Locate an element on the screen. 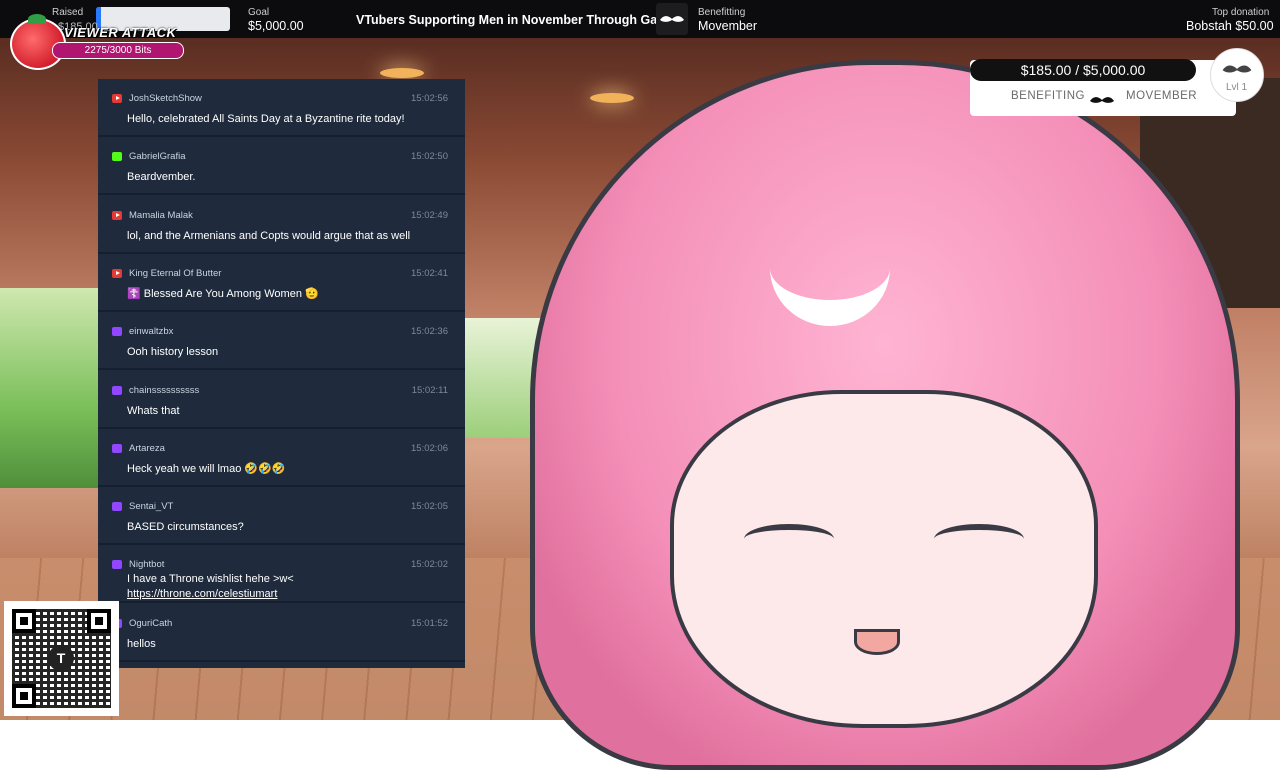  chat-text-content: BASED circumstances? is located at coordinates (185, 527).